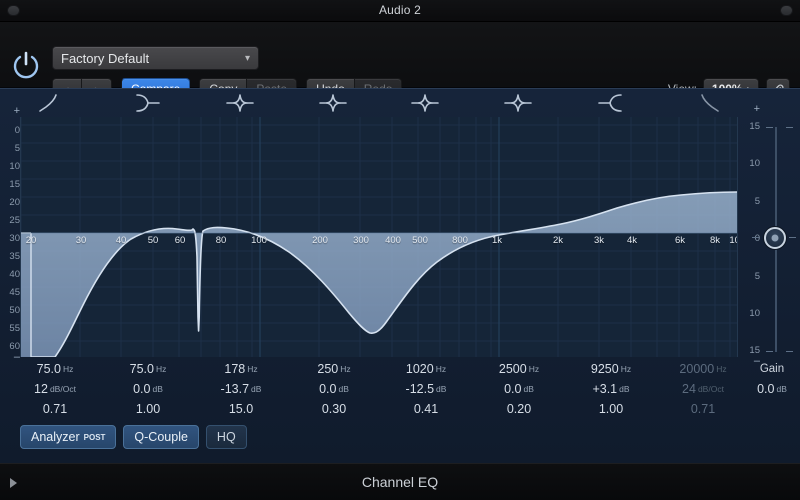 This screenshot has width=800, height=500. Describe the element at coordinates (361, 240) in the screenshot. I see `freq-tick-300: 300` at that location.